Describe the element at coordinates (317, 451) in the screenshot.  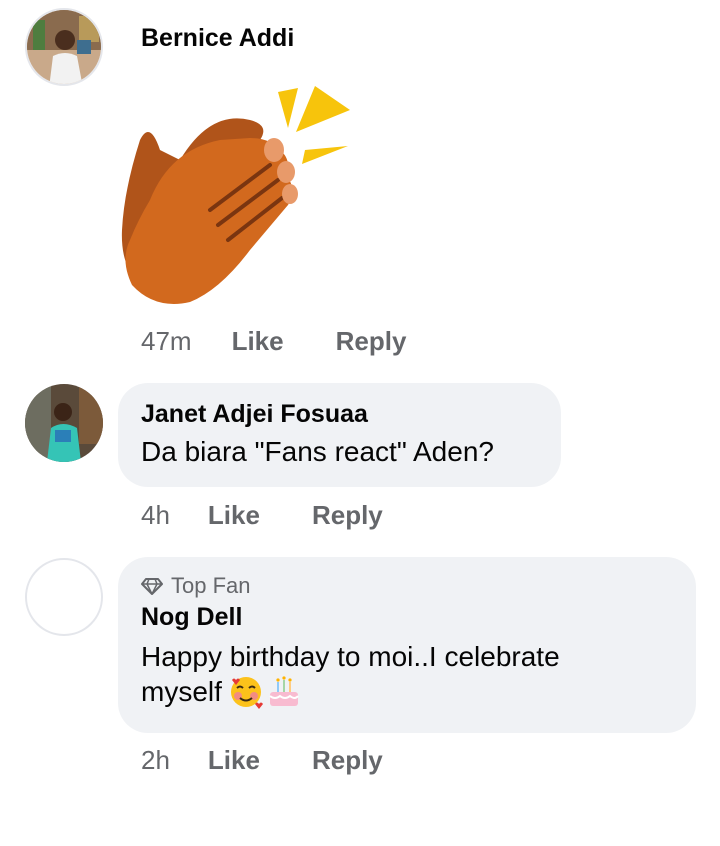
I see `comment-text: Da biara "Fans react" Aden?` at that location.